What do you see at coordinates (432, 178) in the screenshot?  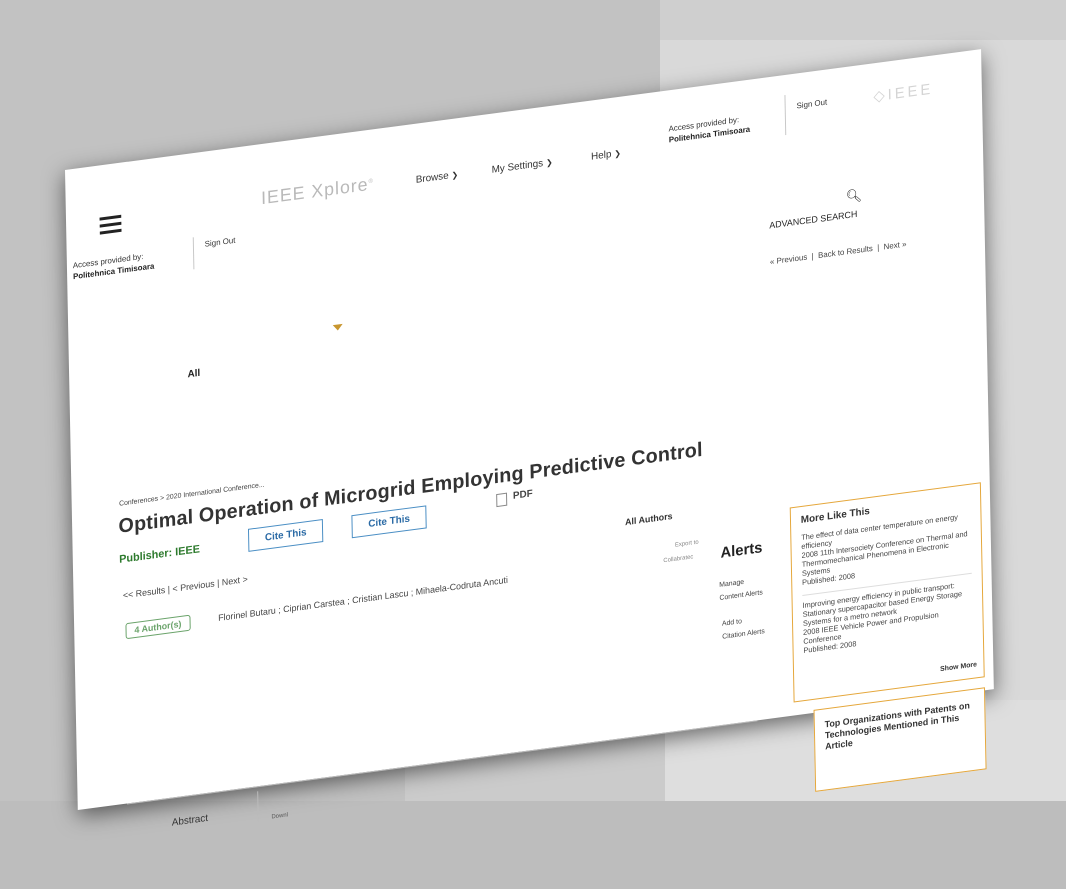 I see `nav-browse-label: Browse` at bounding box center [432, 178].